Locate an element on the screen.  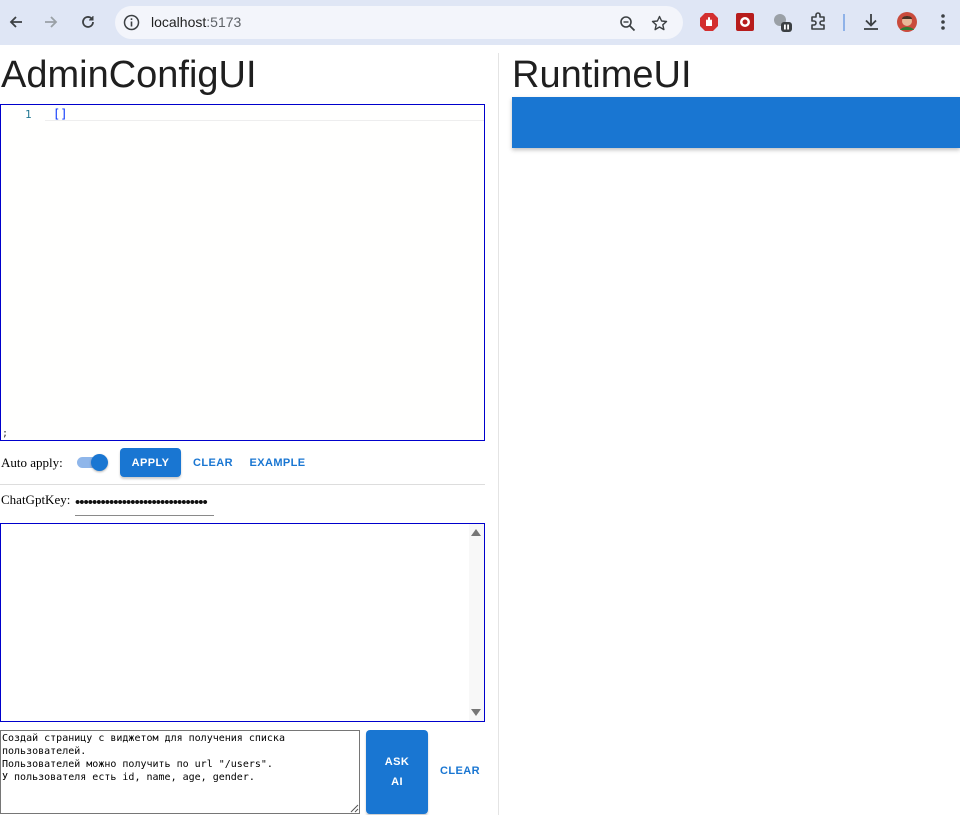
runtime-app-bar is located at coordinates (736, 122).